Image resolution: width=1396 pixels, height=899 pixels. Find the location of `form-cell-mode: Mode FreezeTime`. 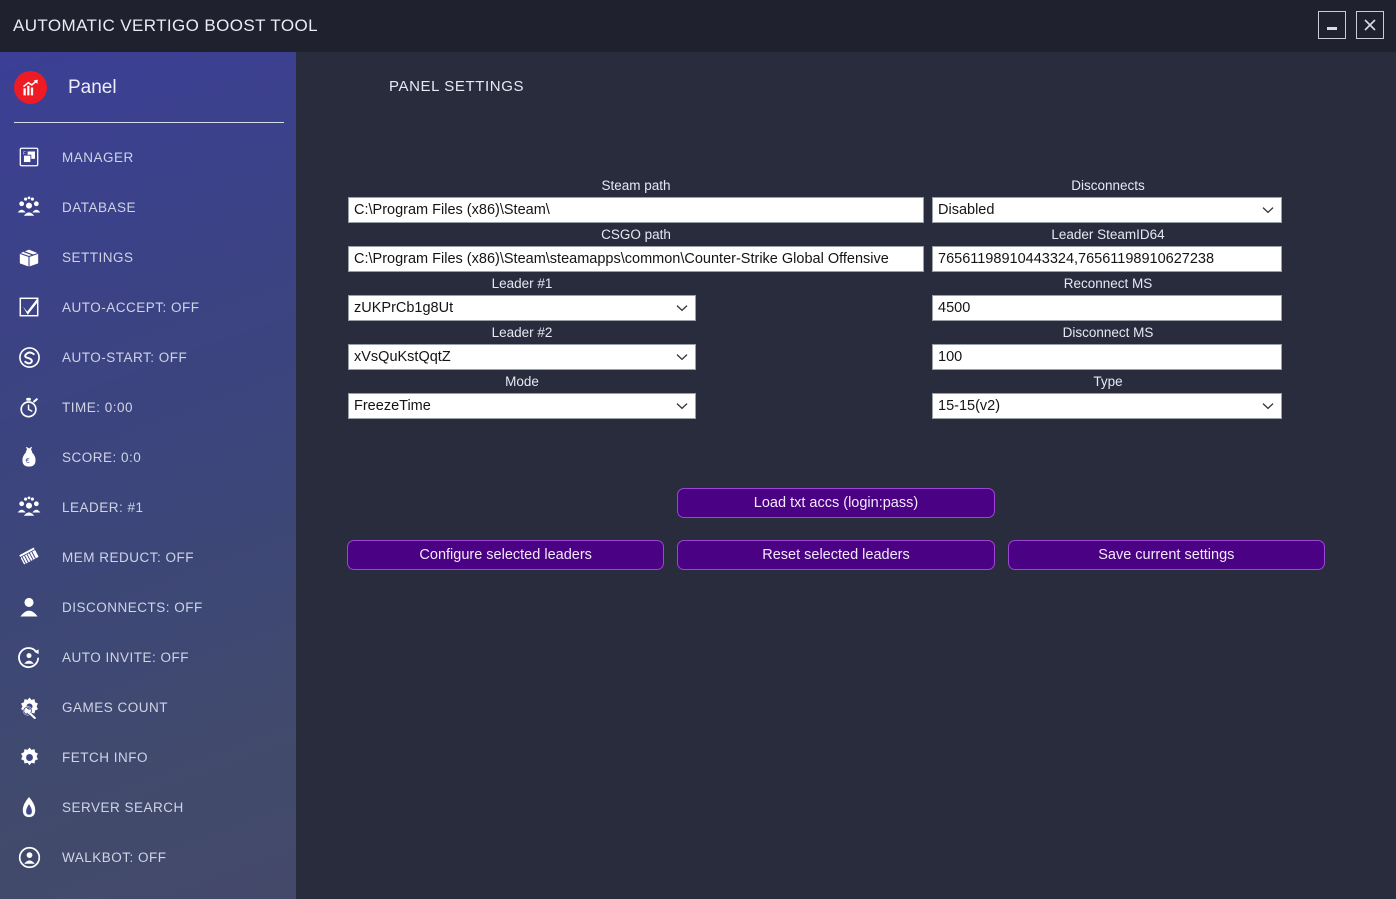

form-cell-mode: Mode FreezeTime is located at coordinates (636, 395).